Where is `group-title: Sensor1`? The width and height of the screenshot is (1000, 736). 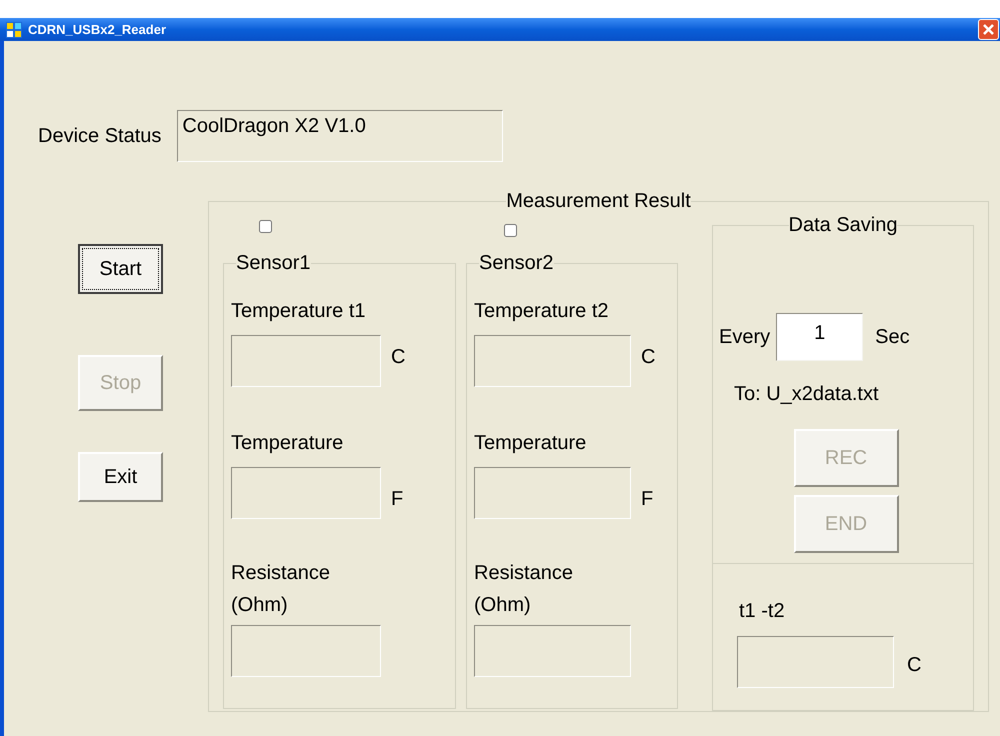
group-title: Sensor1 is located at coordinates (273, 263).